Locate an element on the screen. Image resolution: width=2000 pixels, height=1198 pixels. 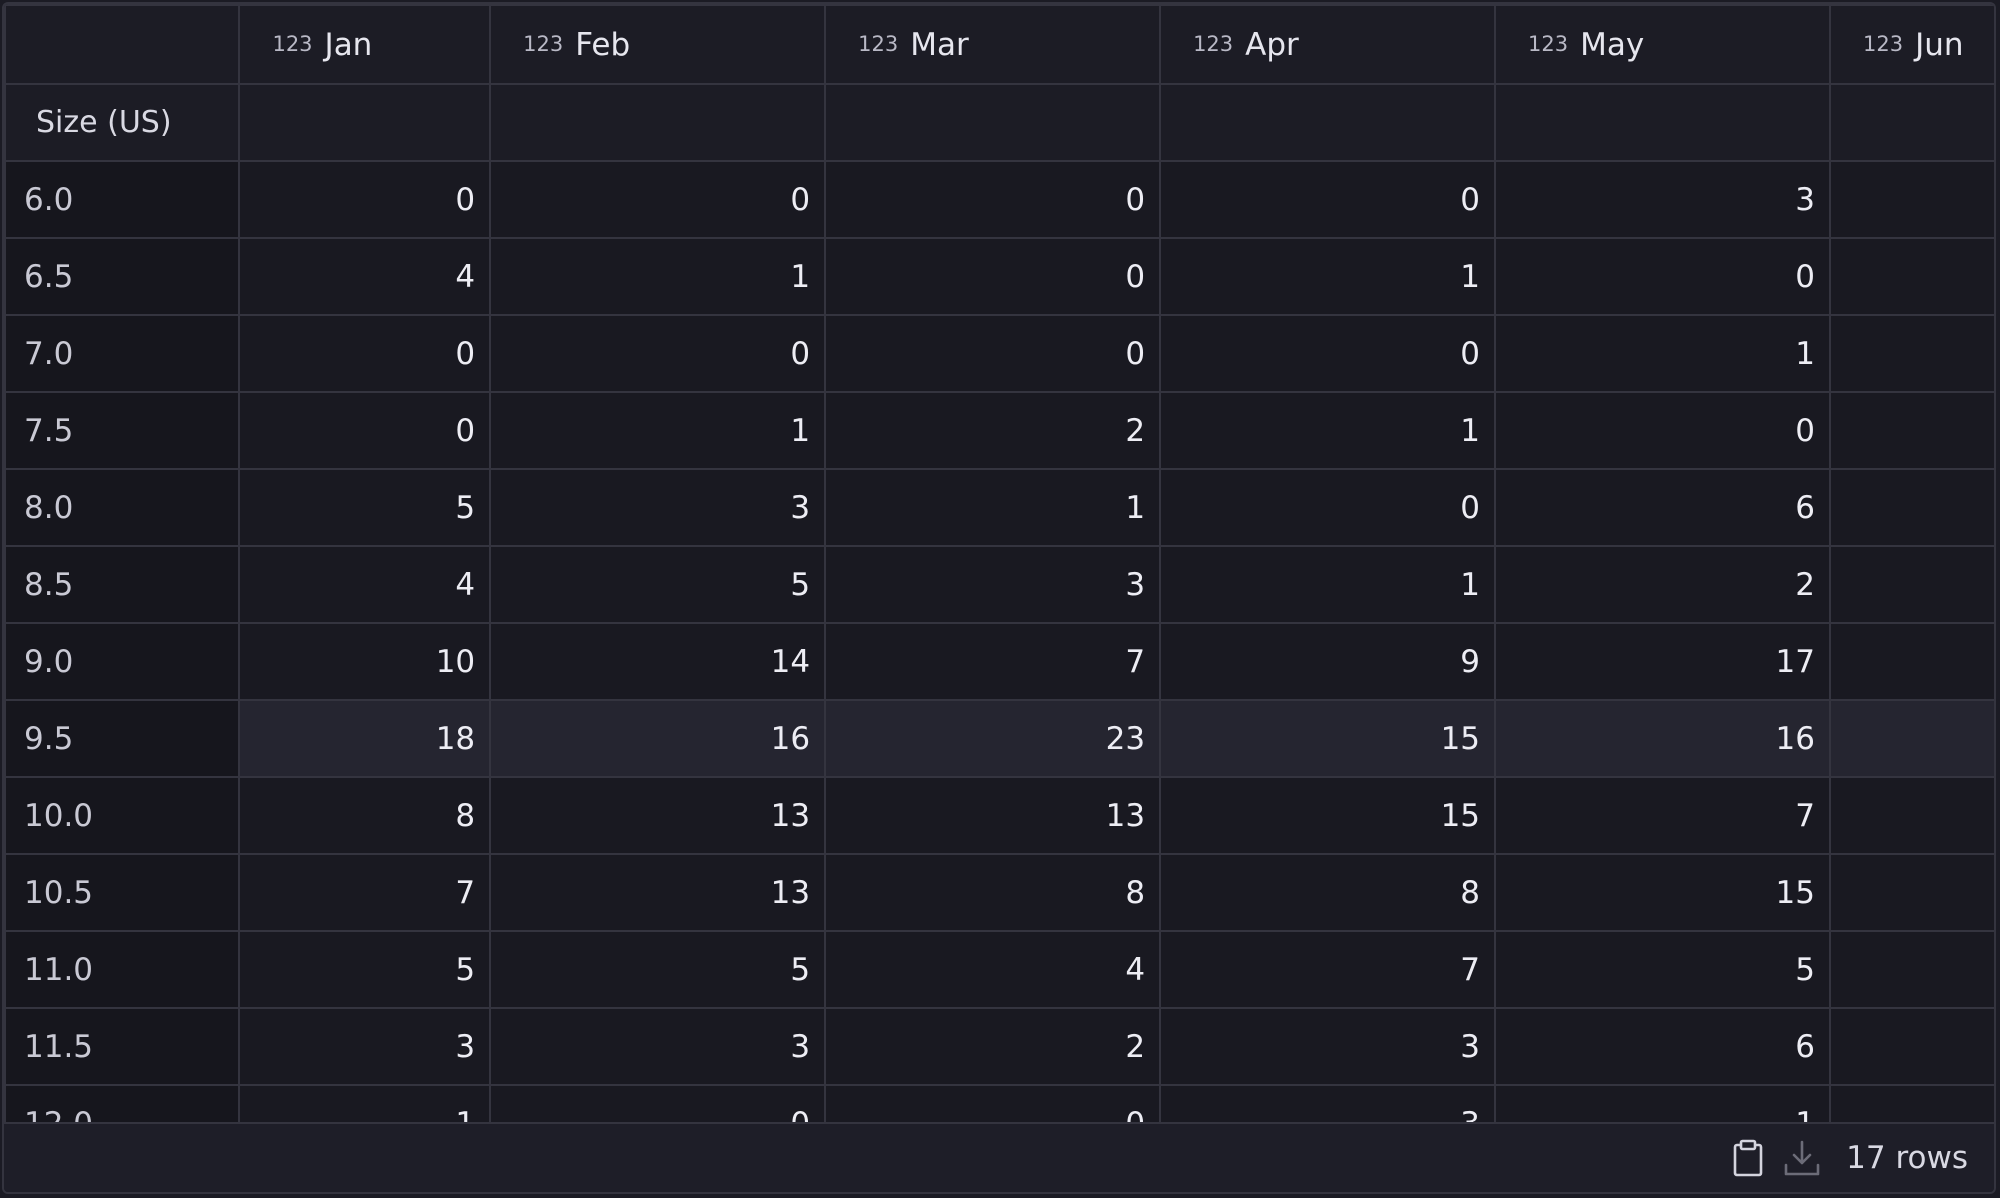
column-header-feb: 123 Feb is located at coordinates (658, 44).